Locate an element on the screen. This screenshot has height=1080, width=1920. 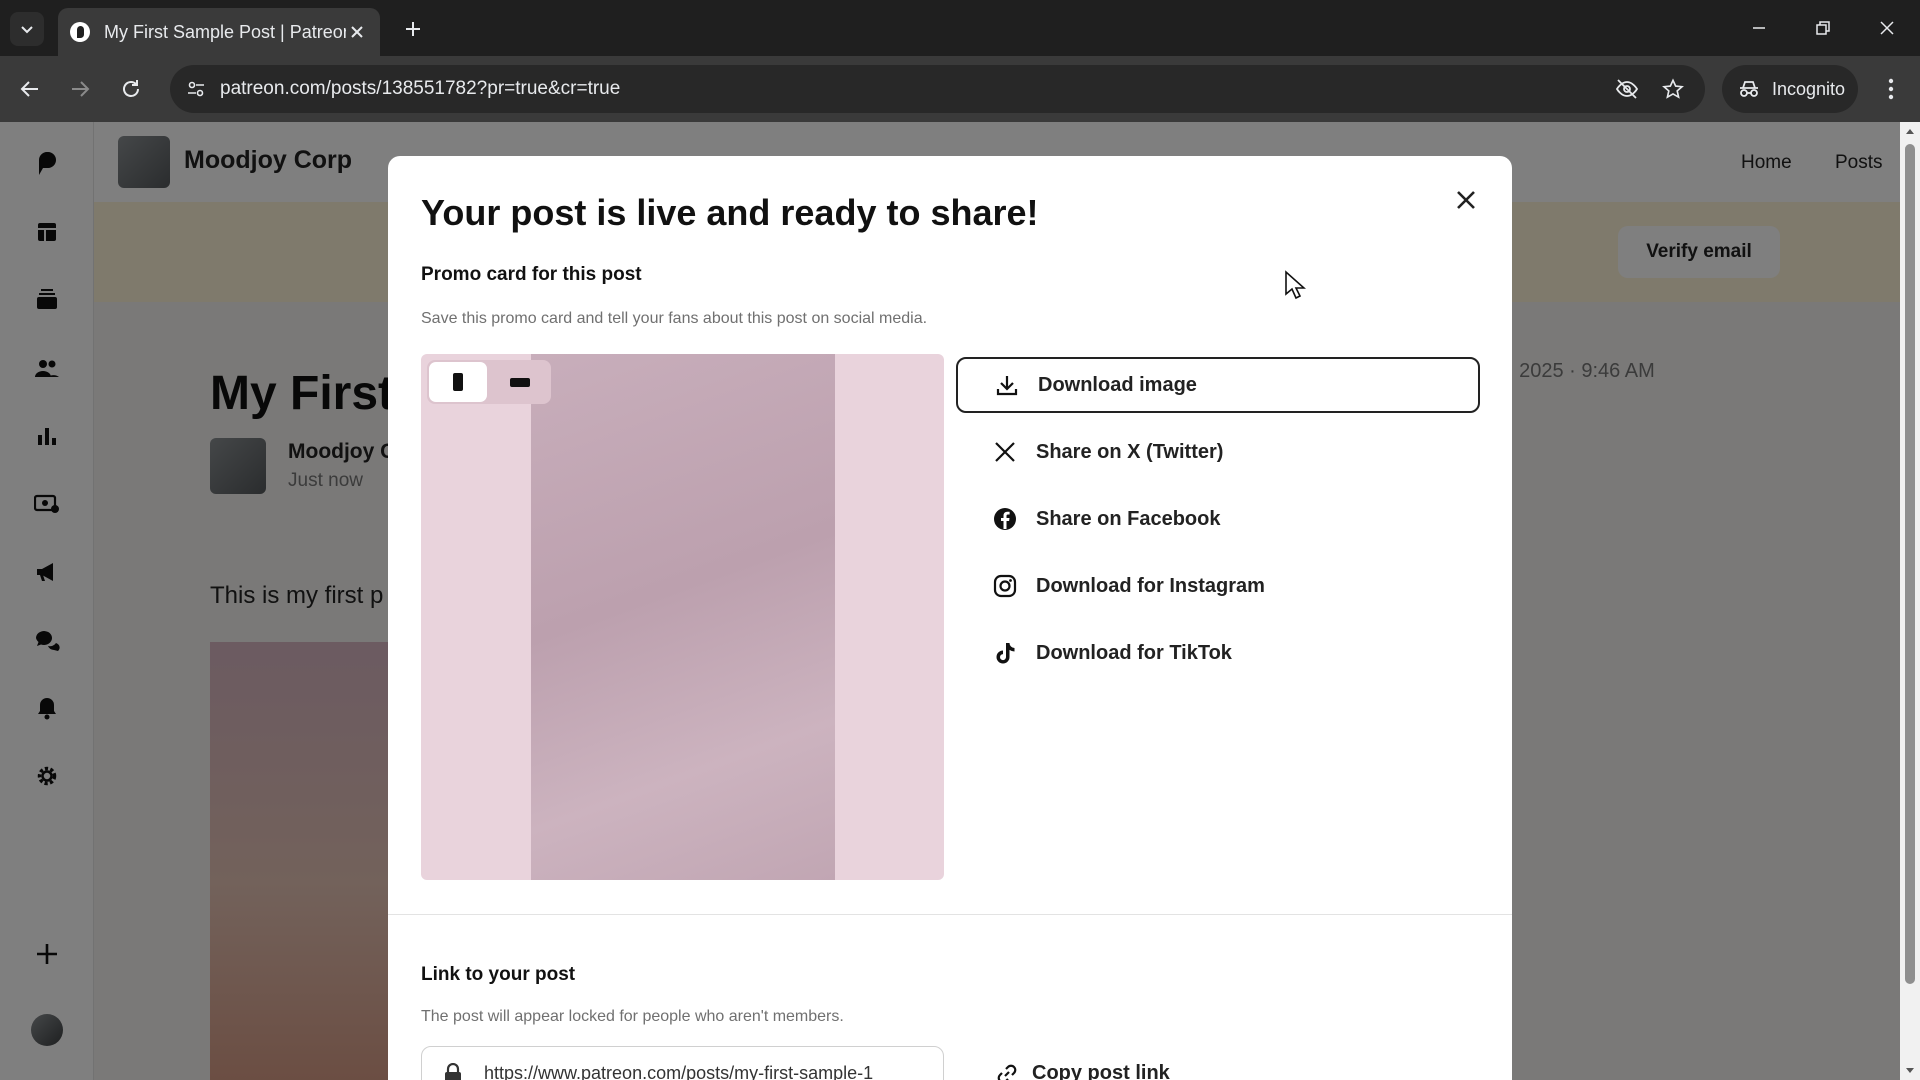
incognito-icon is located at coordinates (1749, 89).